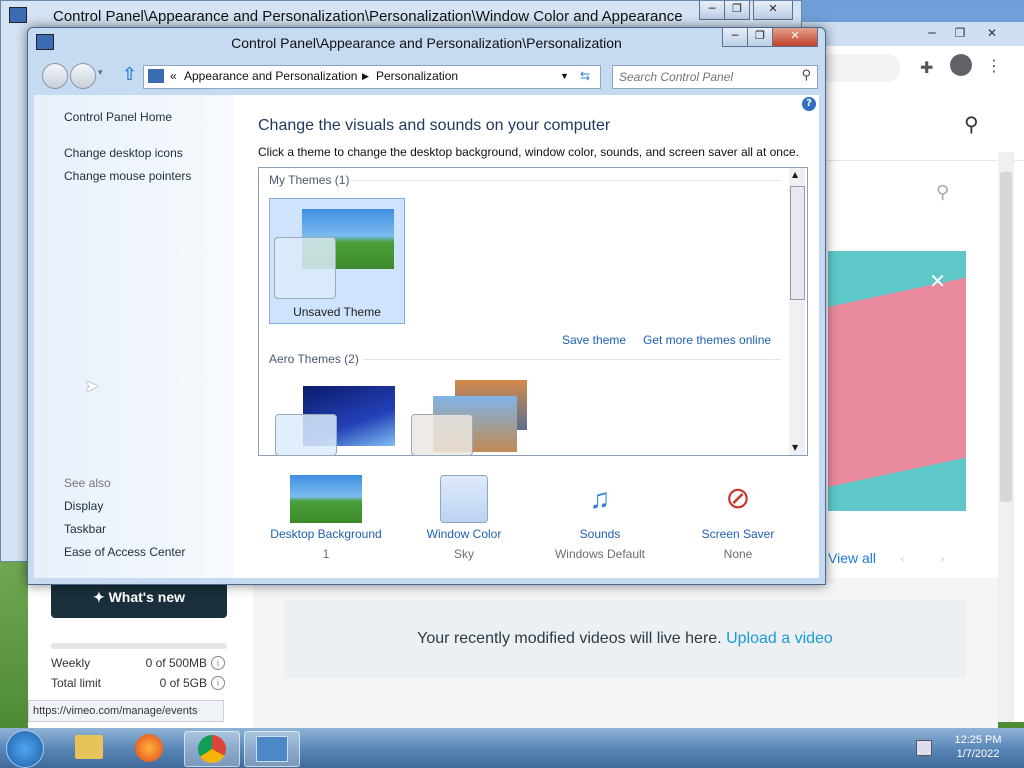  Describe the element at coordinates (942, 192) in the screenshot. I see `search-icon-secondary: ⚲` at that location.